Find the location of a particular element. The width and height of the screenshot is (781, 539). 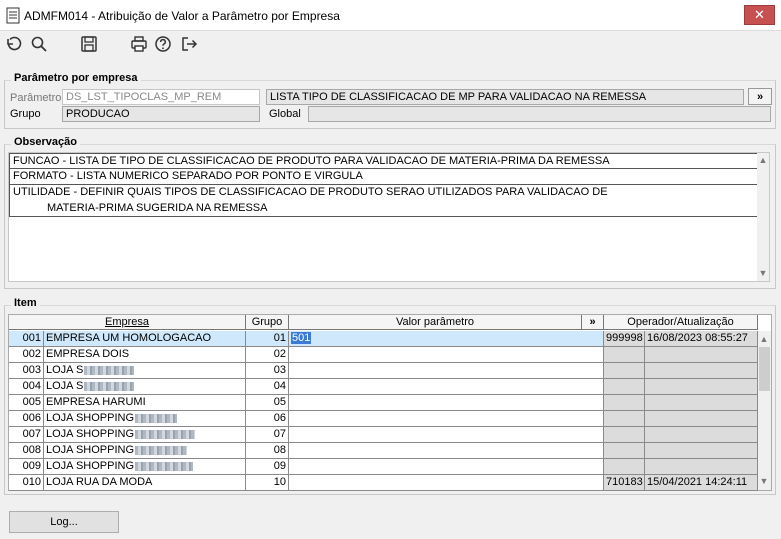

exit-icon is located at coordinates (189, 44).